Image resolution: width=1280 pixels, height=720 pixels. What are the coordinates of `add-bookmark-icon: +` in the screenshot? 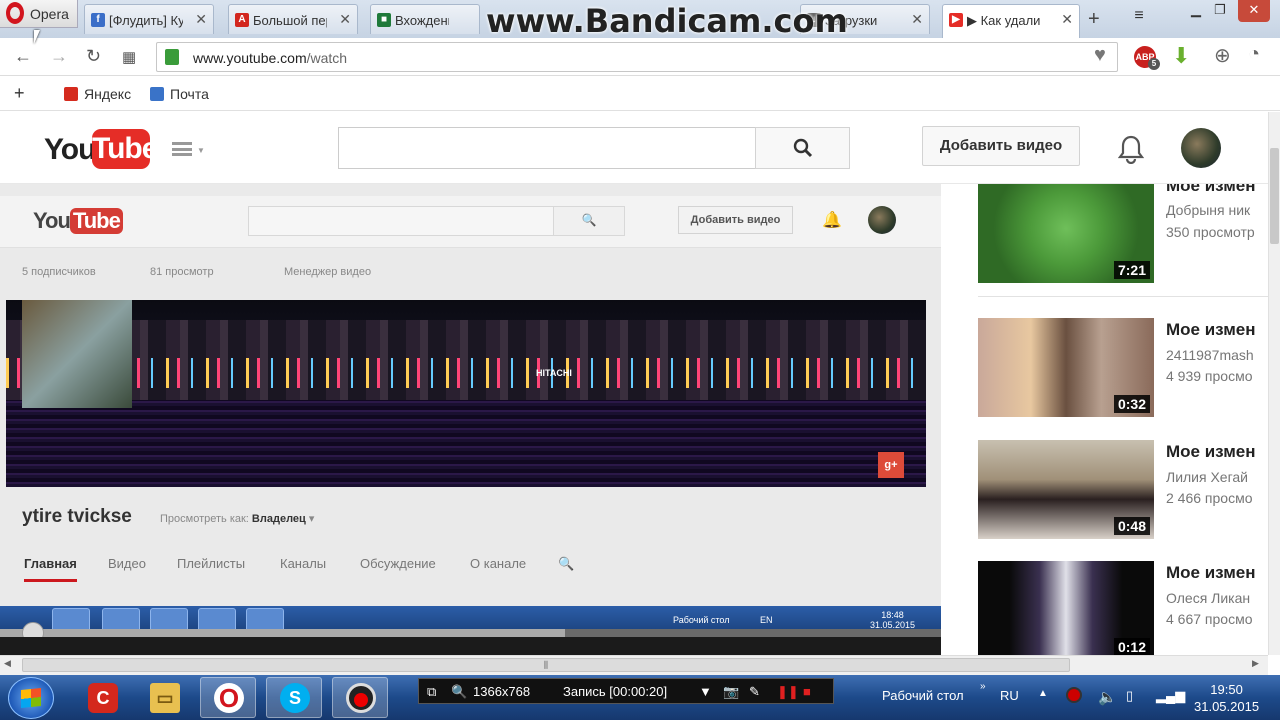 It's located at (19, 93).